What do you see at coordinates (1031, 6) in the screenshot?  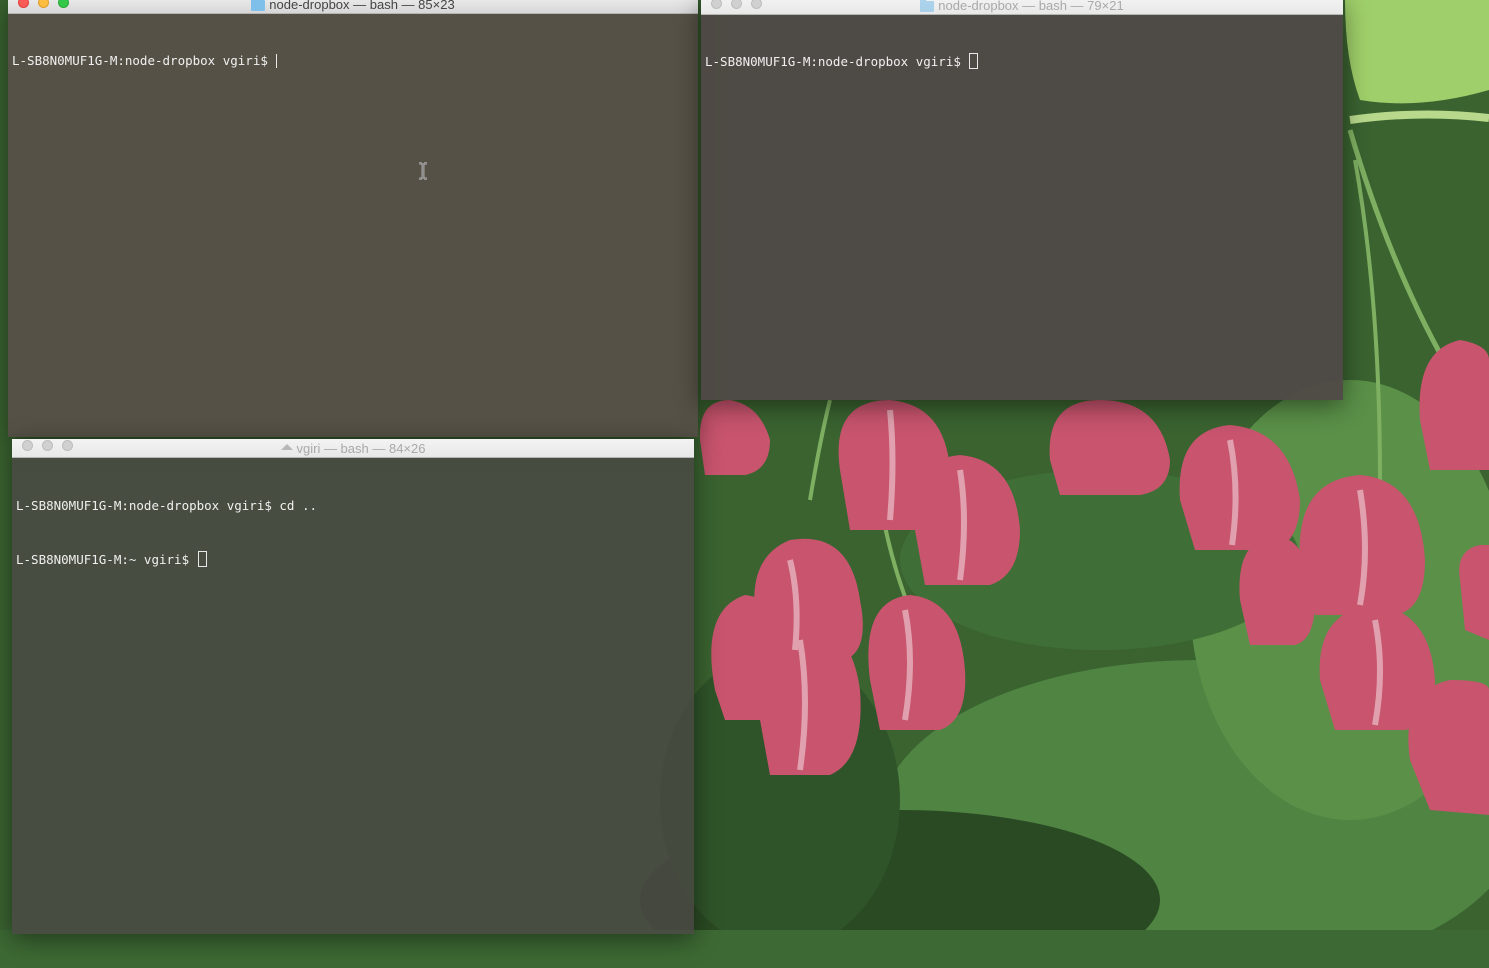 I see `window-title-label: node-dropbox — bash — 79×21` at bounding box center [1031, 6].